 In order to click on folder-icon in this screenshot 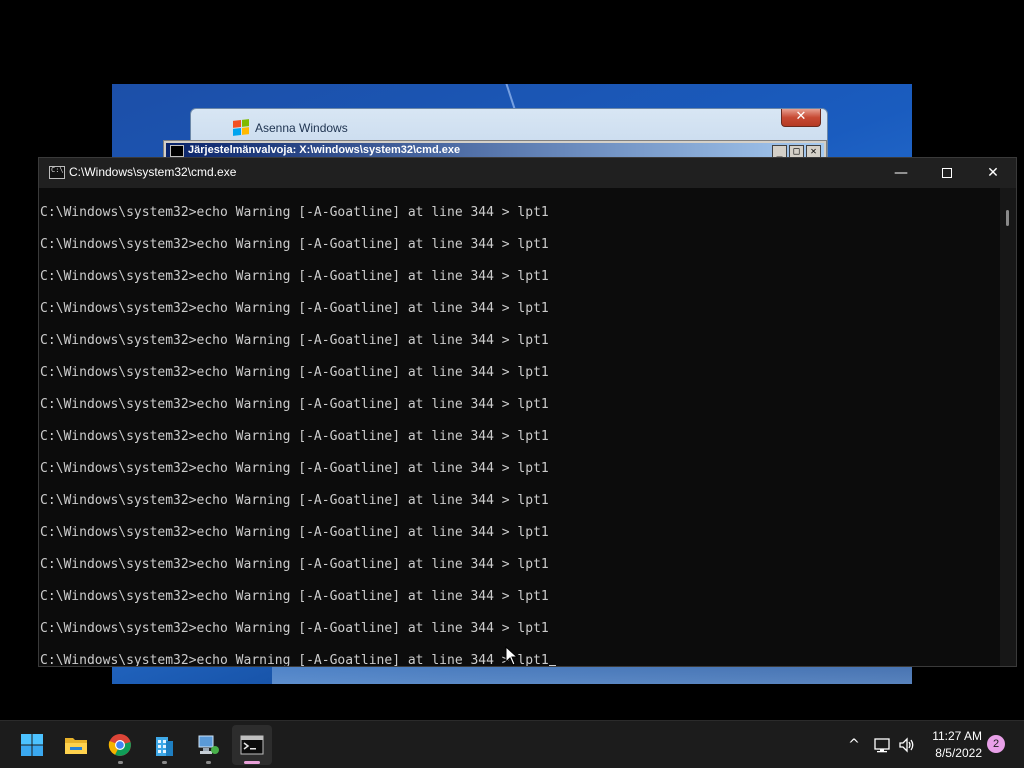, I will do `click(76, 746)`.